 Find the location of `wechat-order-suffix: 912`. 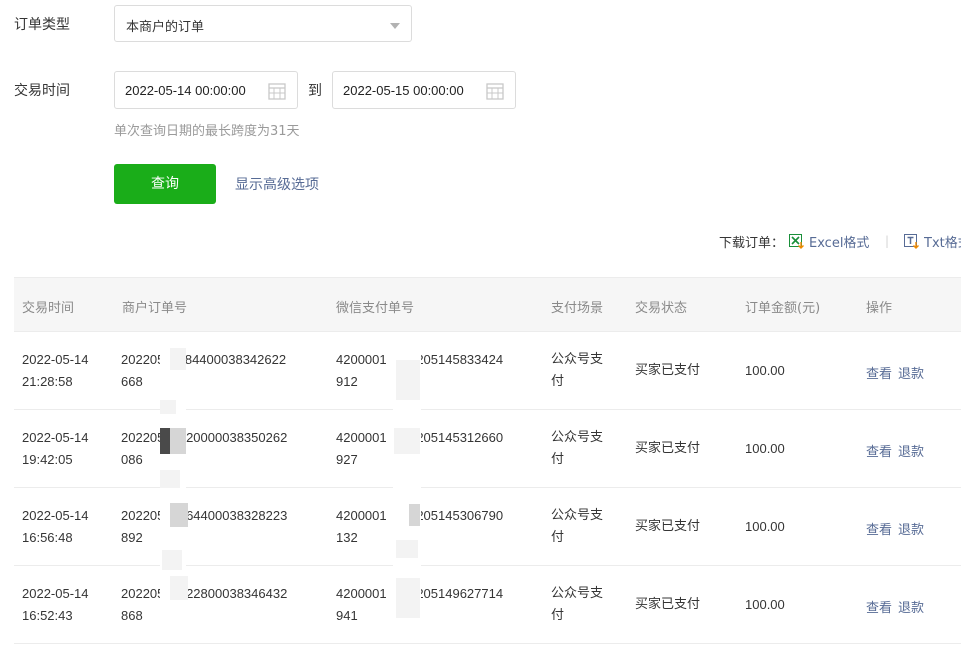

wechat-order-suffix: 912 is located at coordinates (347, 381).